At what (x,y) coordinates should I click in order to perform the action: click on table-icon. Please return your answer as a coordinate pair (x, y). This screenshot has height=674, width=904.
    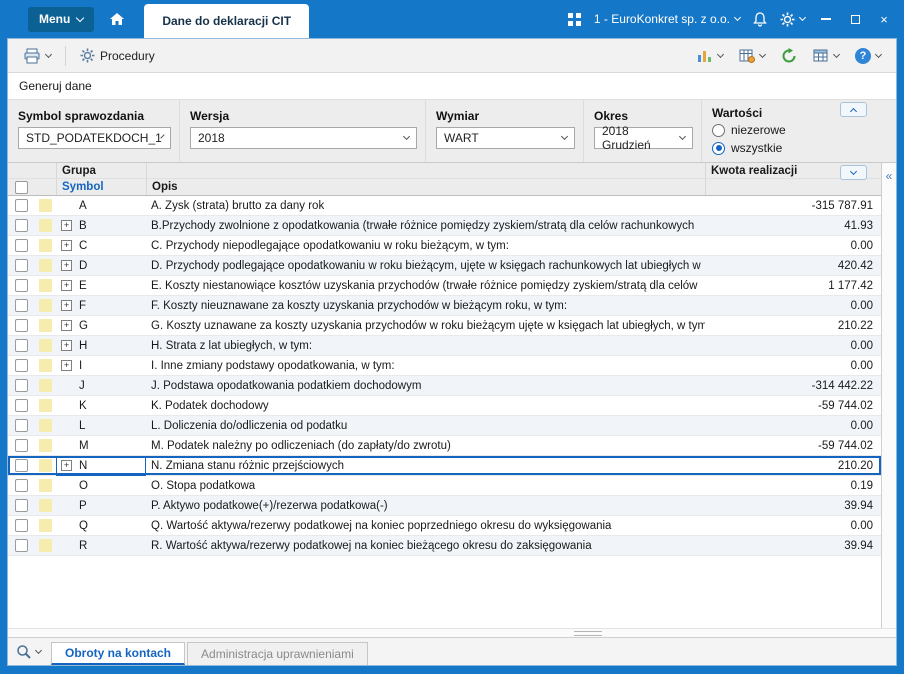
    Looking at the image, I should click on (820, 55).